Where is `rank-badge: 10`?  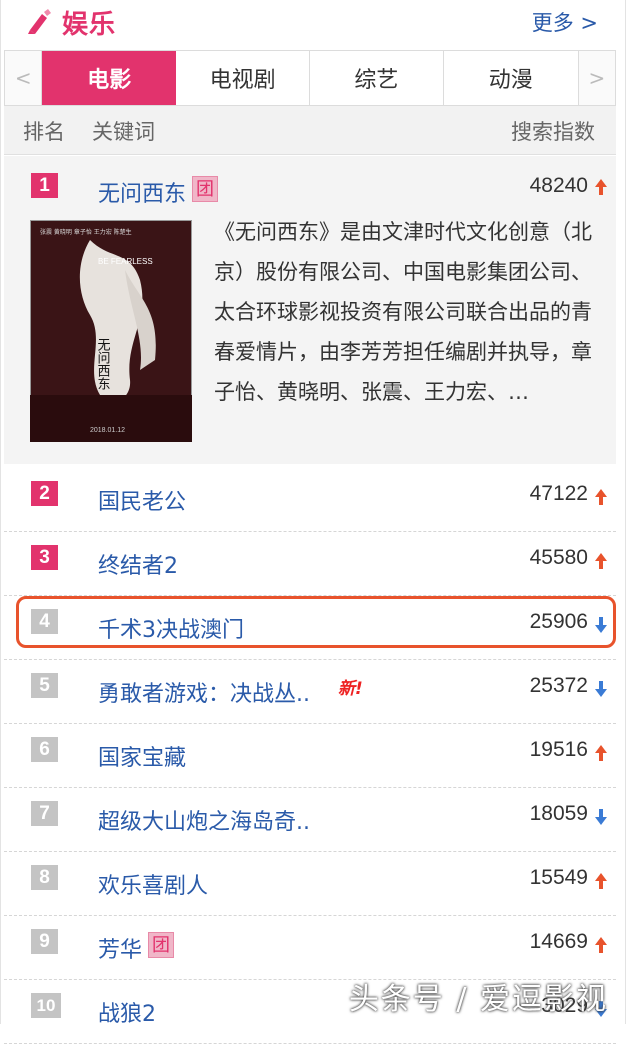
rank-badge: 10 is located at coordinates (46, 1005).